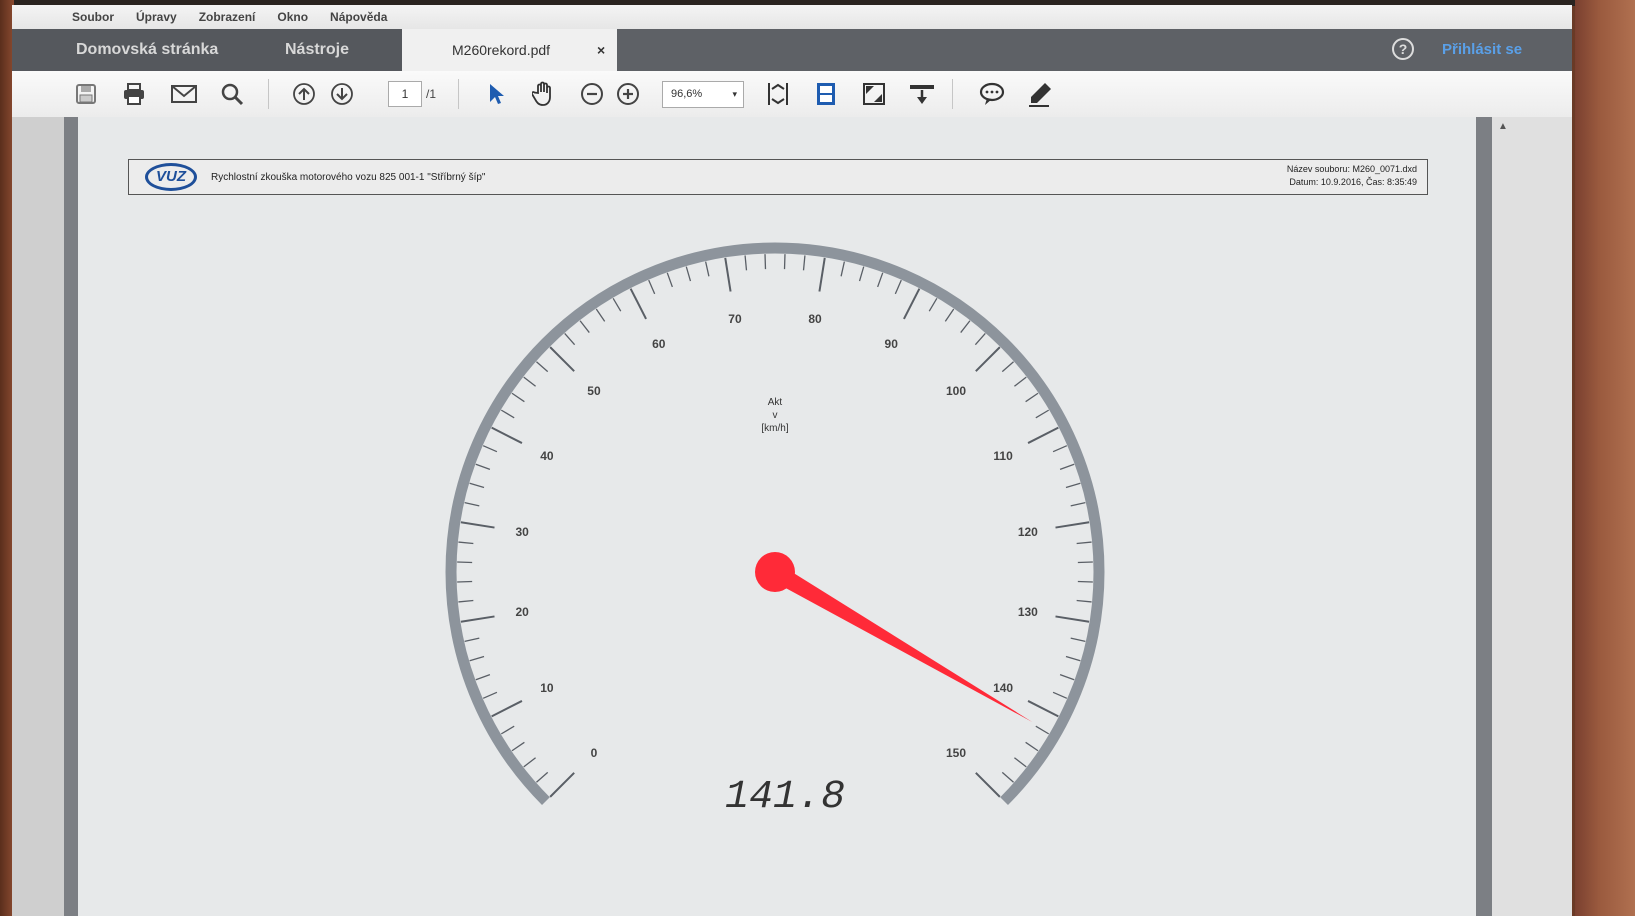 The width and height of the screenshot is (1635, 916). I want to click on gauge-tick-label: 70, so click(735, 319).